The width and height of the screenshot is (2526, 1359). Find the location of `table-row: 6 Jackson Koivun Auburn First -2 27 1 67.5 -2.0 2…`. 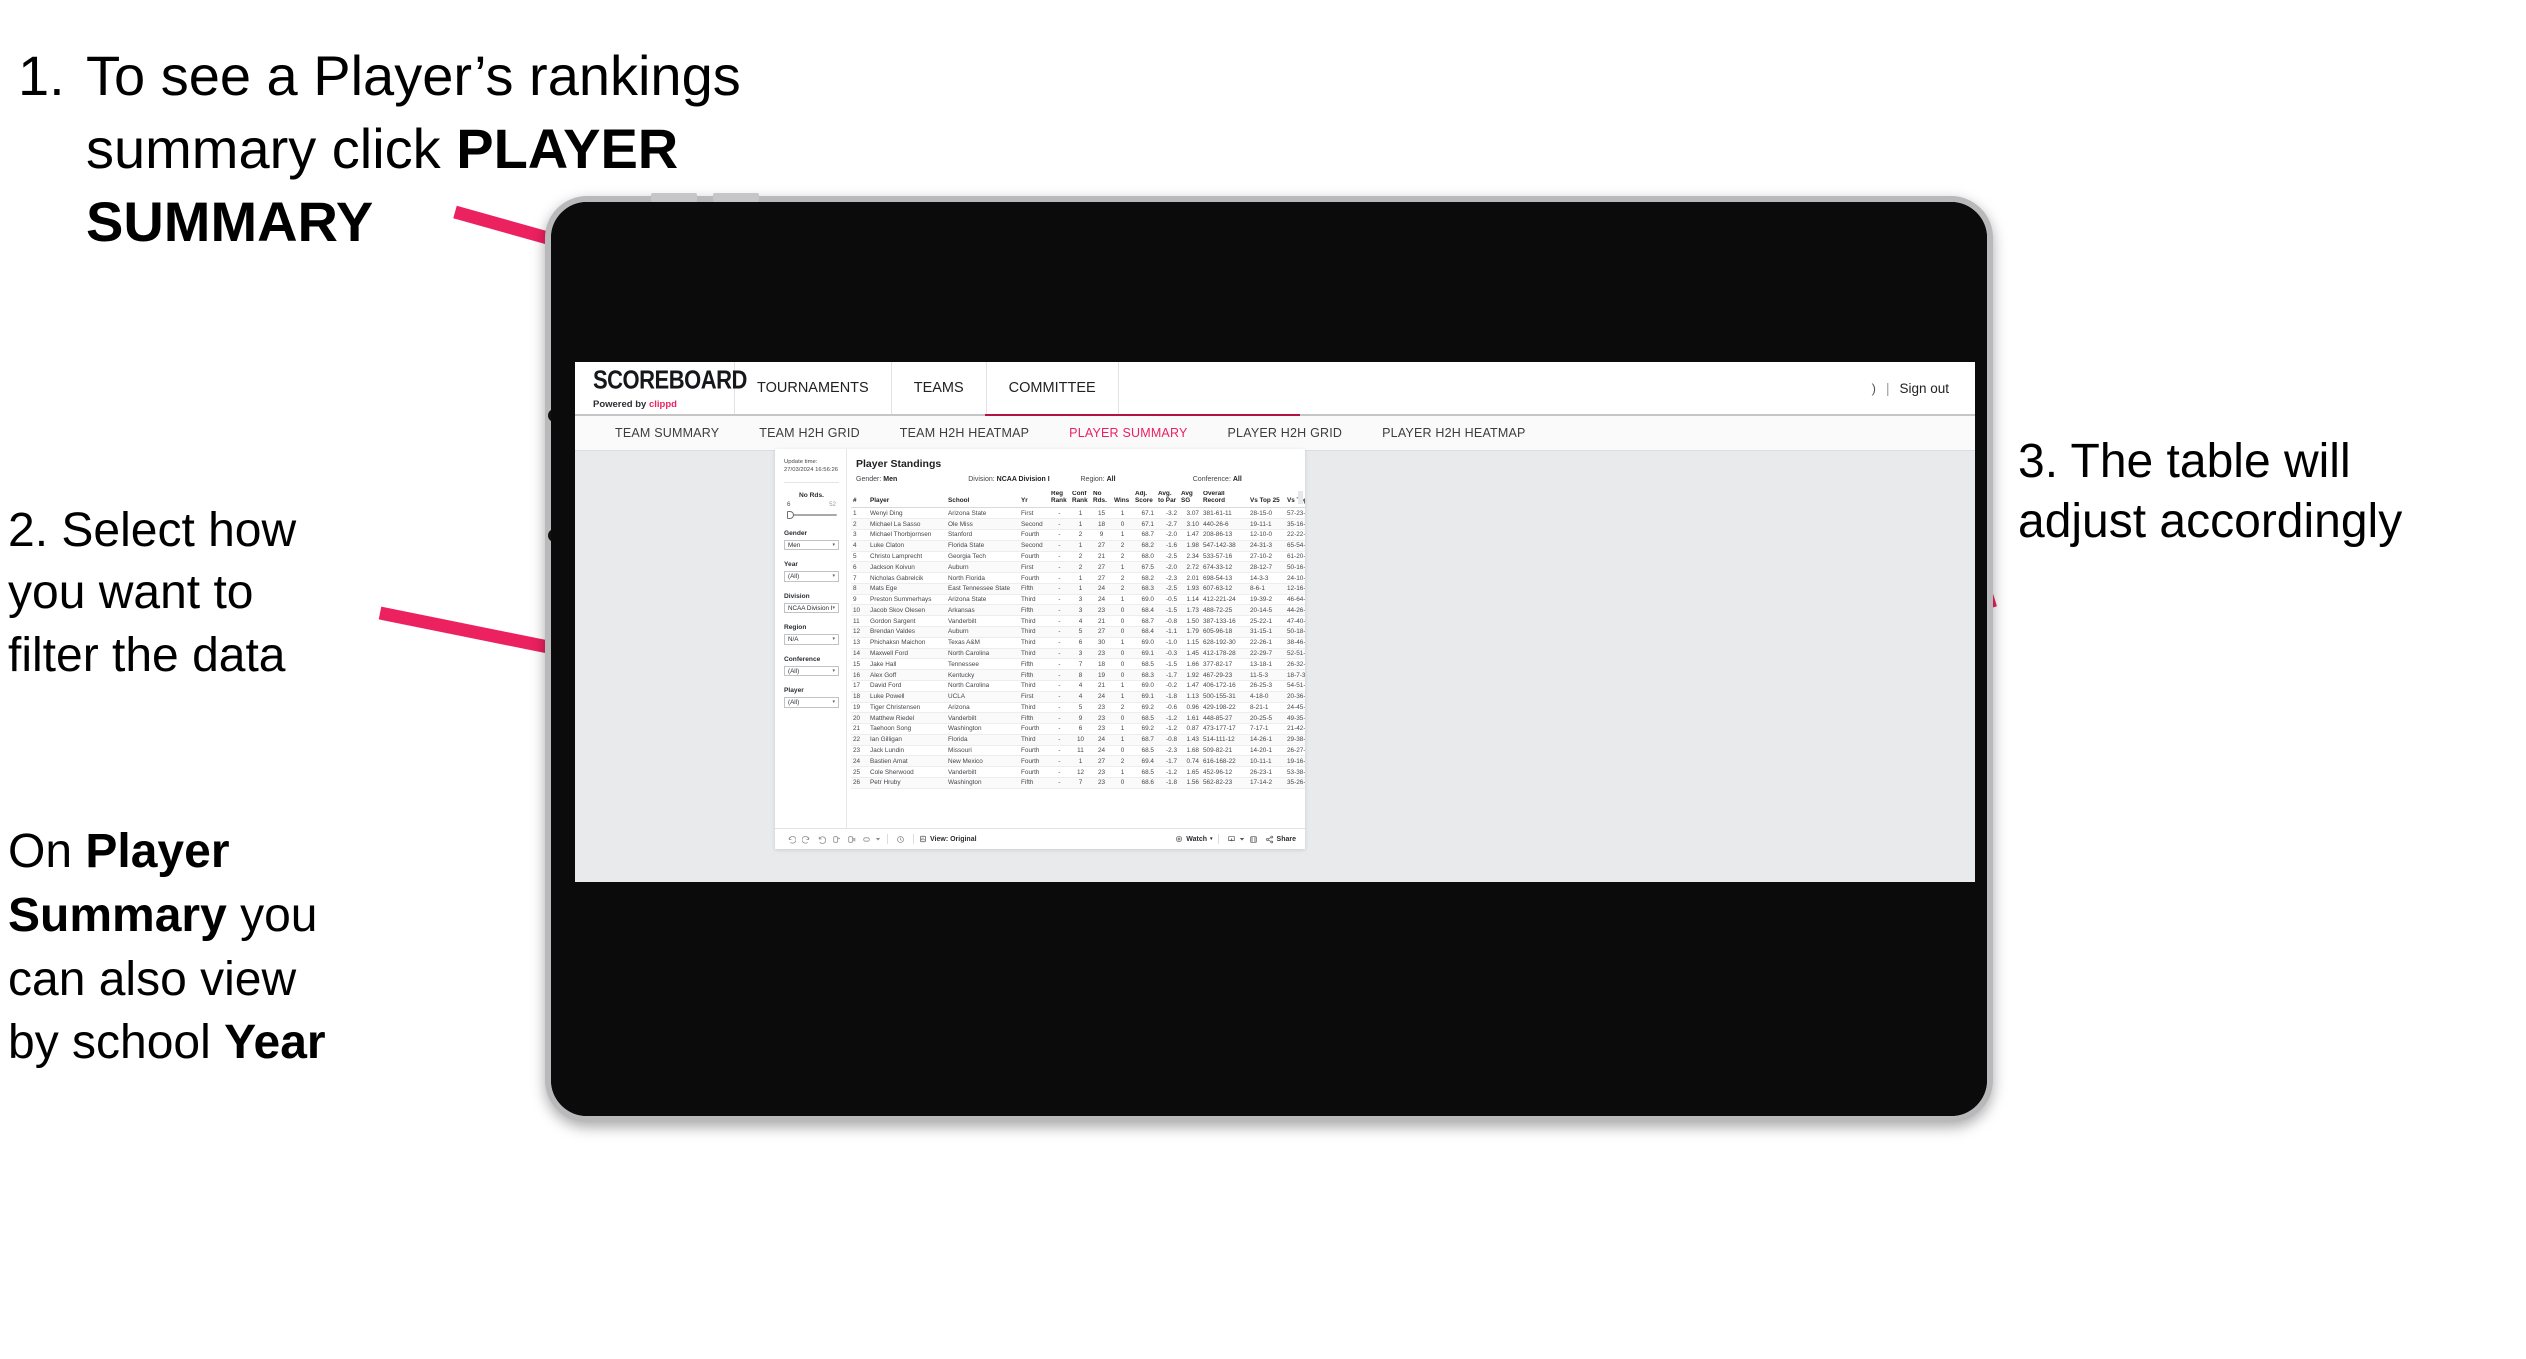

table-row: 6 Jackson Koivun Auburn First -2 27 1 67.5 -2.0 2… is located at coordinates (1078, 567).